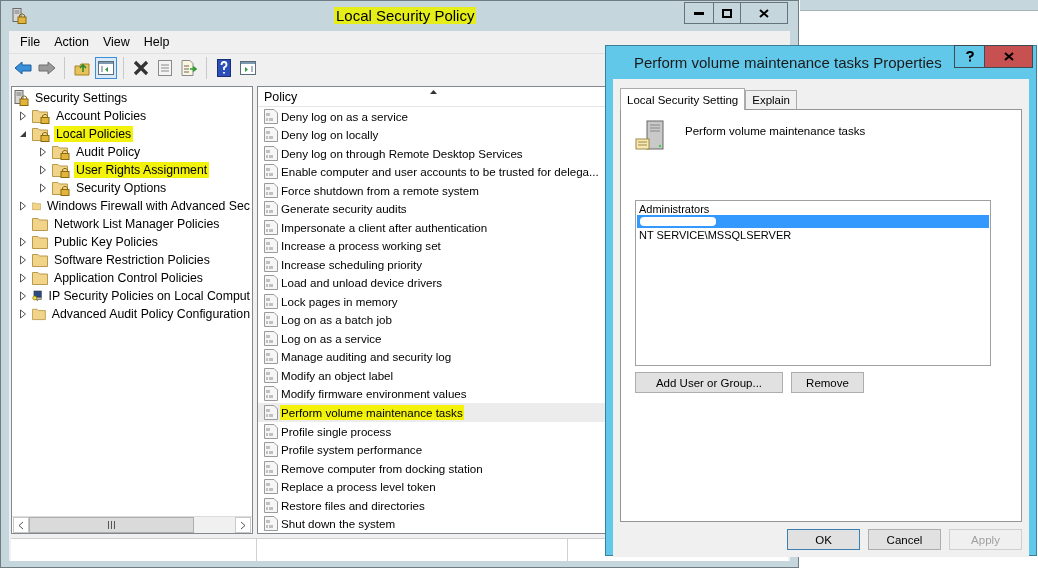  Describe the element at coordinates (358, 487) in the screenshot. I see `policy-item: Replace a process level token` at that location.